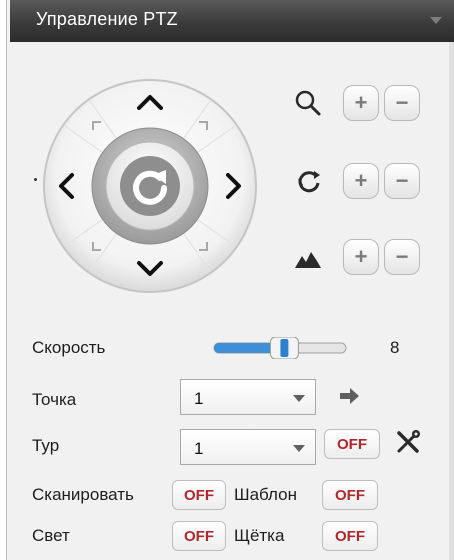 This screenshot has height=560, width=454. Describe the element at coordinates (69, 347) in the screenshot. I see `speed-label: Скорость` at that location.